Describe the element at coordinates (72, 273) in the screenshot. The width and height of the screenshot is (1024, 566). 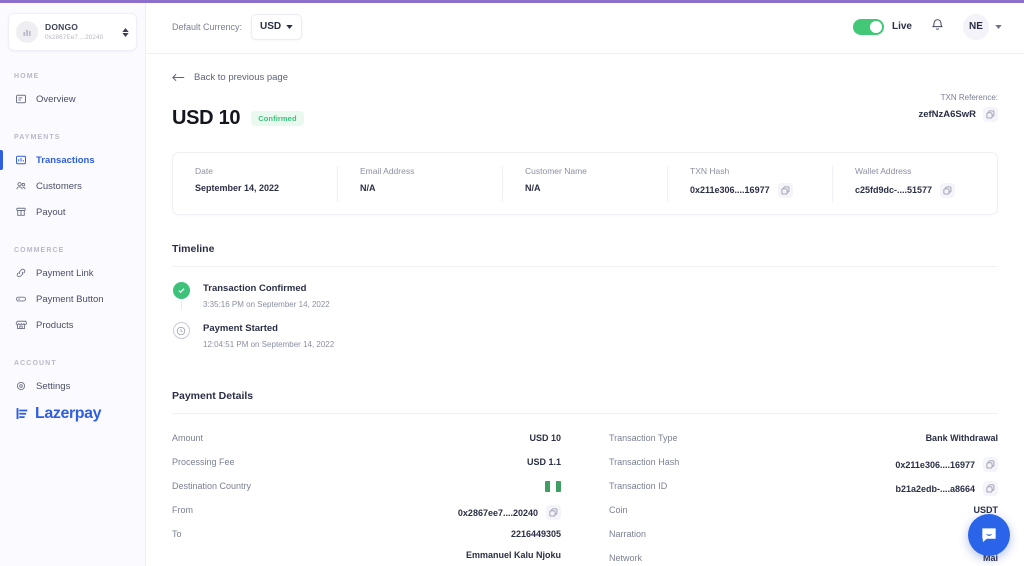
I see `sidebar-item-payment-link: Payment Link` at that location.